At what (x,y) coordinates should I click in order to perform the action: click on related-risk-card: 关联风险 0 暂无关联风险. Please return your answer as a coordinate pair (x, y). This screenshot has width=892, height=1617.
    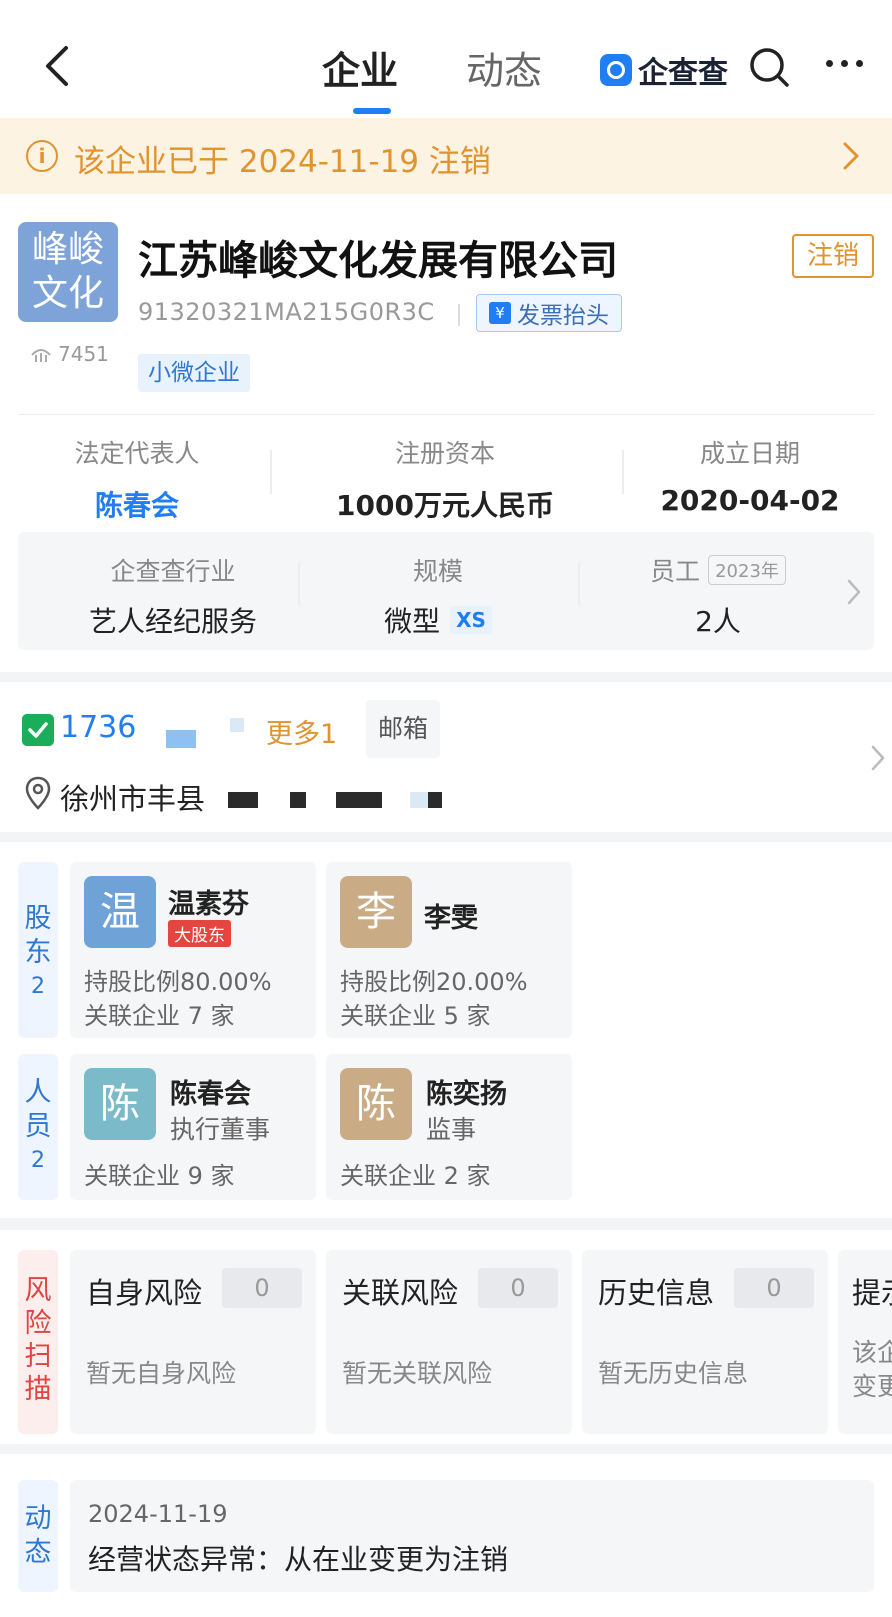
    Looking at the image, I should click on (449, 1342).